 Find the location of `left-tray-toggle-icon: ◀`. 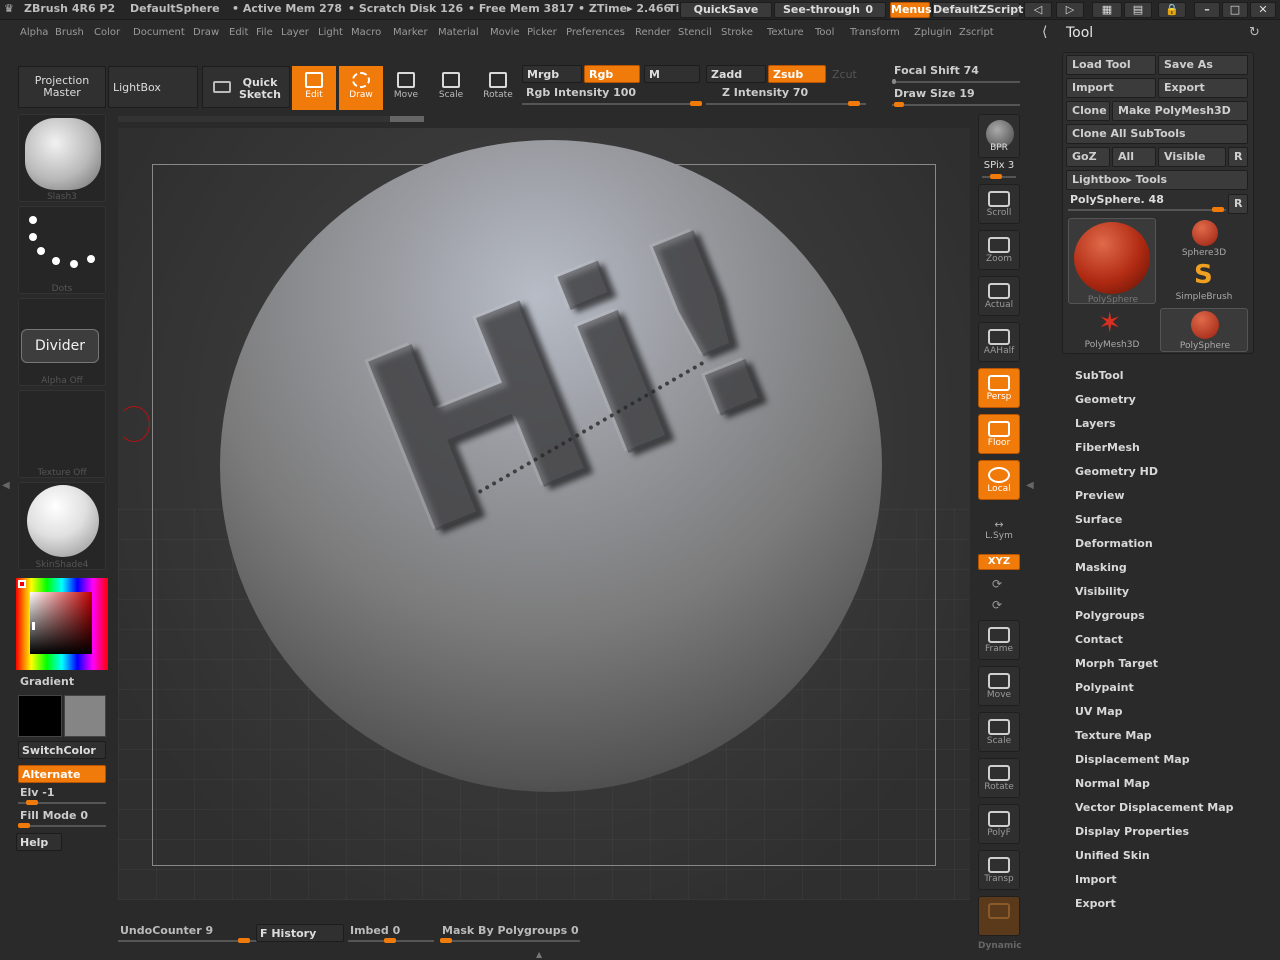

left-tray-toggle-icon: ◀ is located at coordinates (6, 485).